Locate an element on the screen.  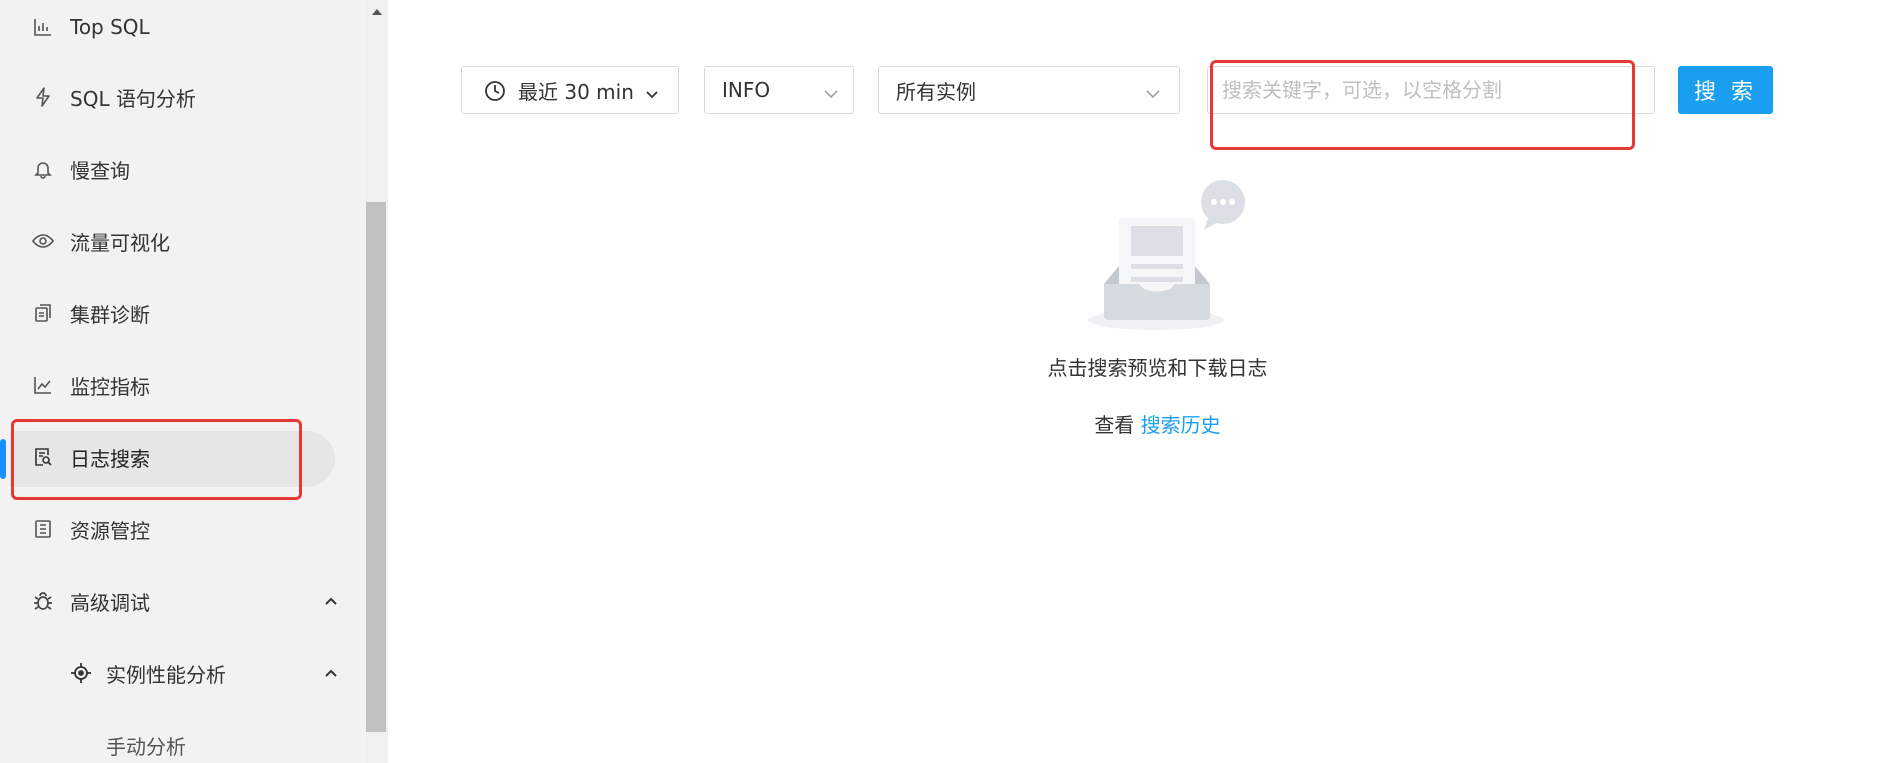
sidebar-item-label: Top SQL is located at coordinates (110, 27).